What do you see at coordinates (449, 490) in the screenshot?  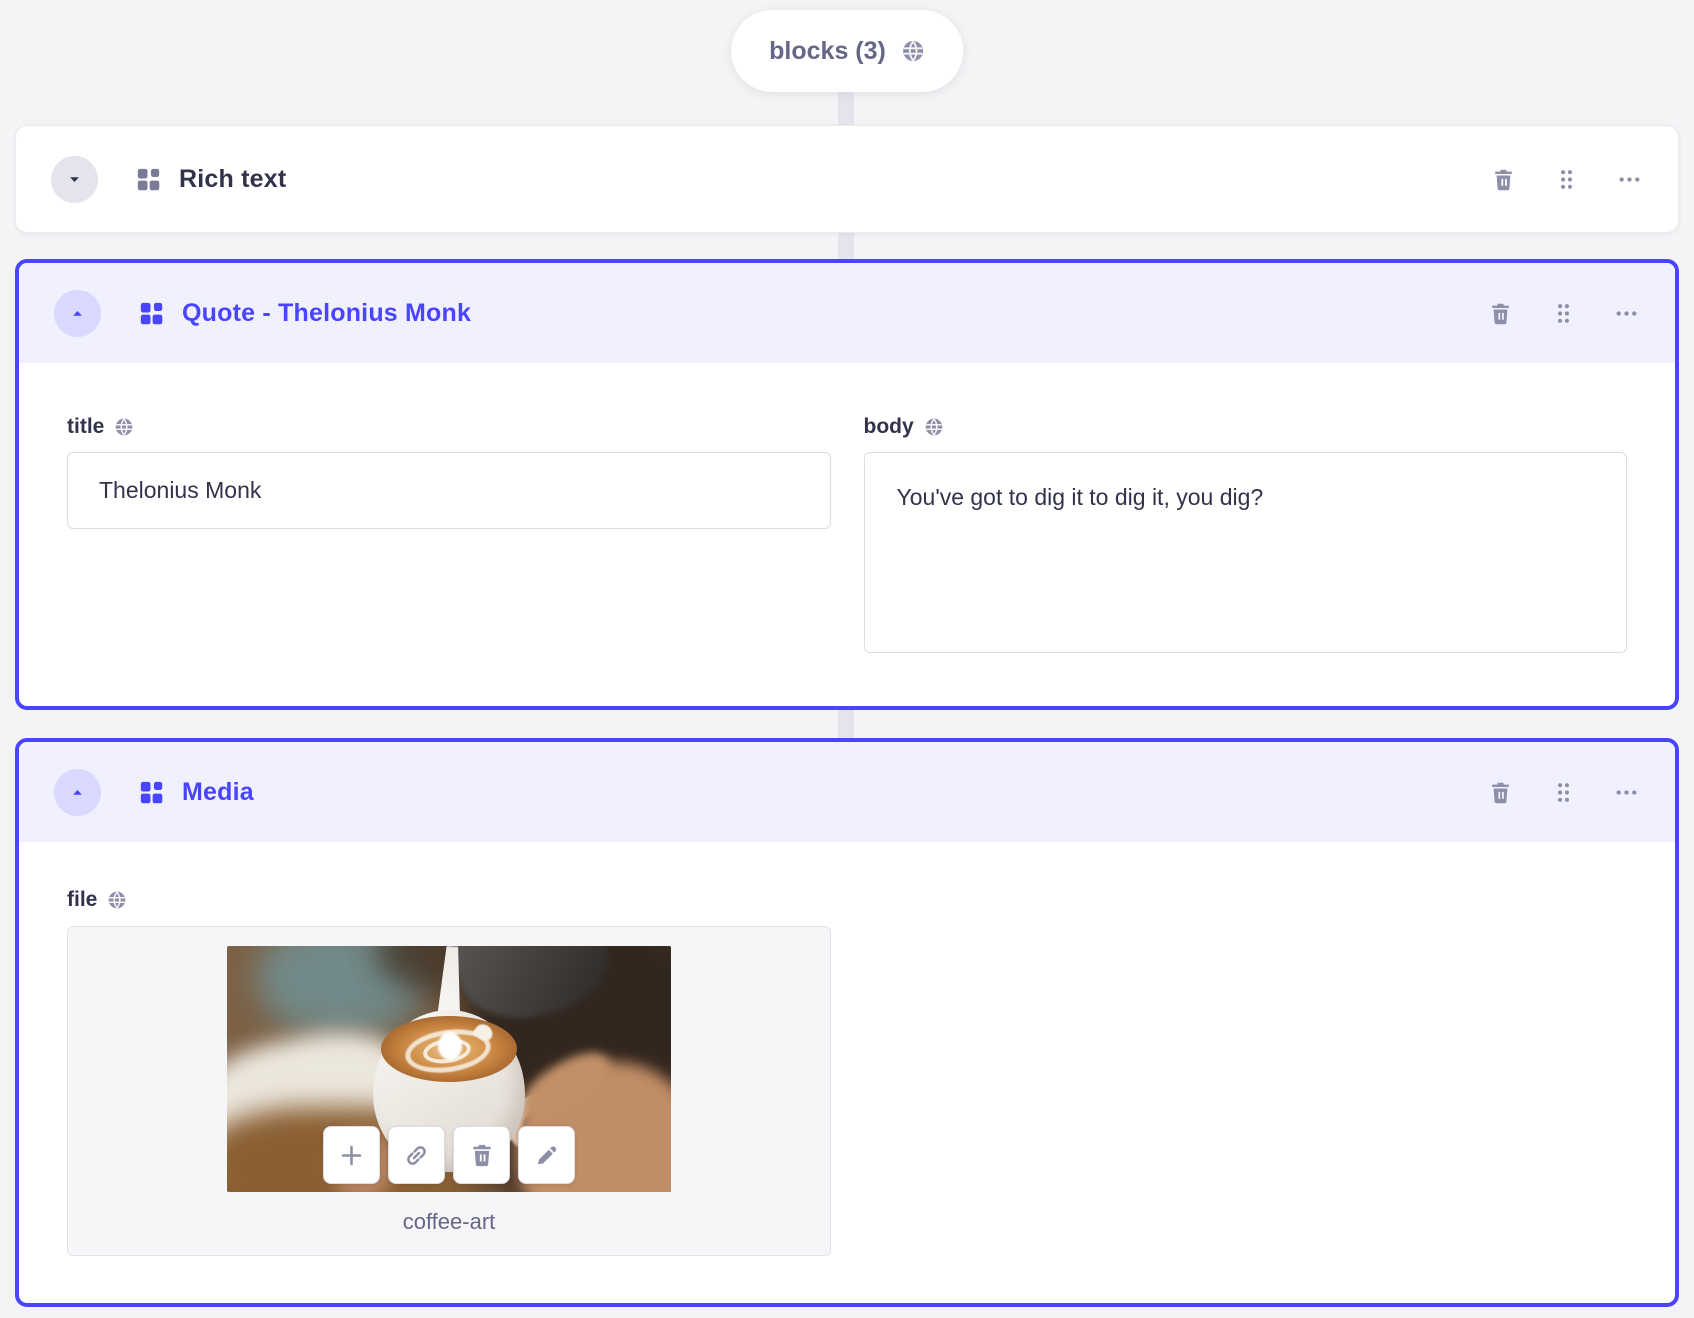 I see `title-input` at bounding box center [449, 490].